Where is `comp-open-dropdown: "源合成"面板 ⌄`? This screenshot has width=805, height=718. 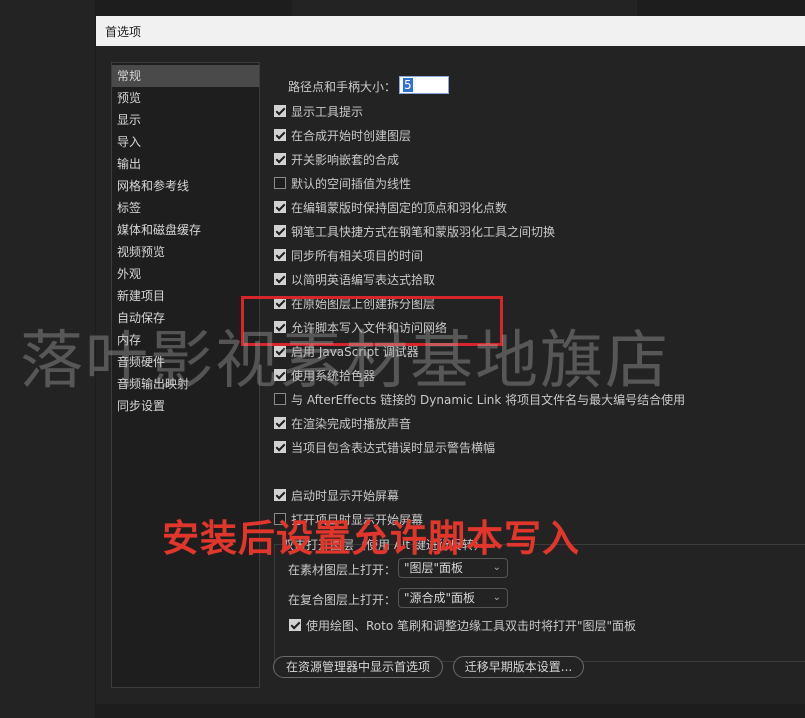
comp-open-dropdown: "源合成"面板 ⌄ is located at coordinates (453, 598).